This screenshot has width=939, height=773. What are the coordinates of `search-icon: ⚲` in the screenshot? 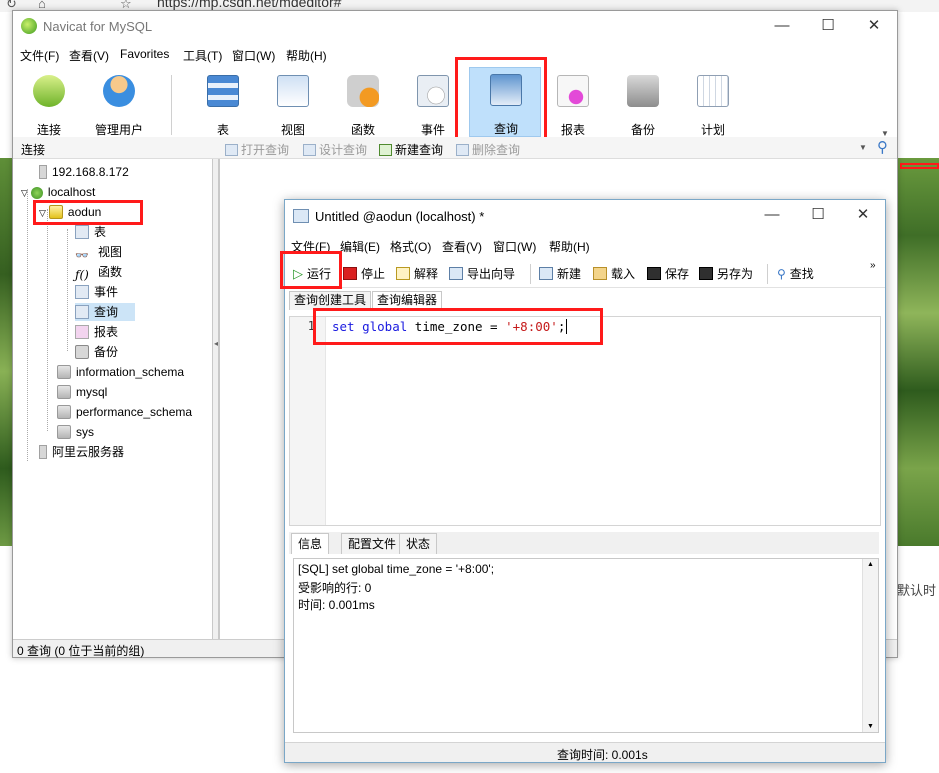 It's located at (882, 147).